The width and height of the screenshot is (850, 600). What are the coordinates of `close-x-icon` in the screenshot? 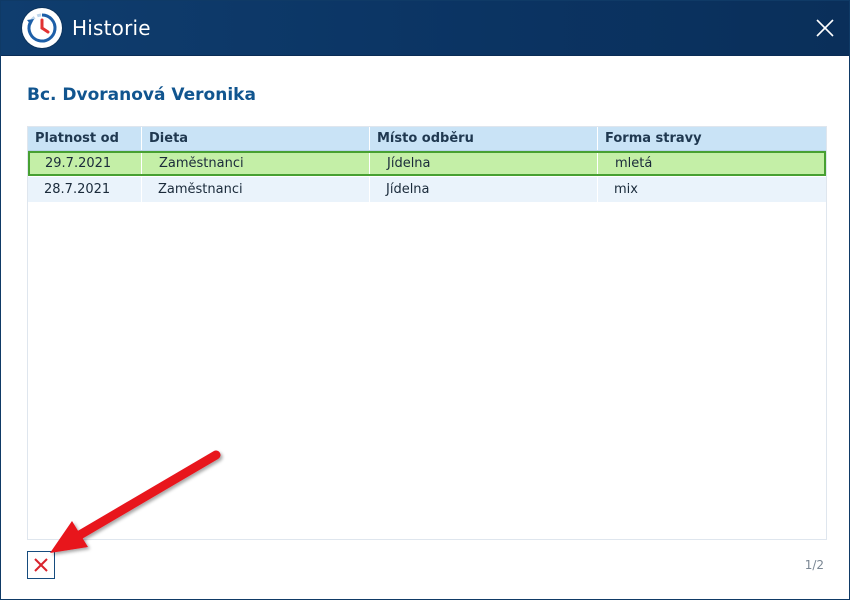 It's located at (41, 565).